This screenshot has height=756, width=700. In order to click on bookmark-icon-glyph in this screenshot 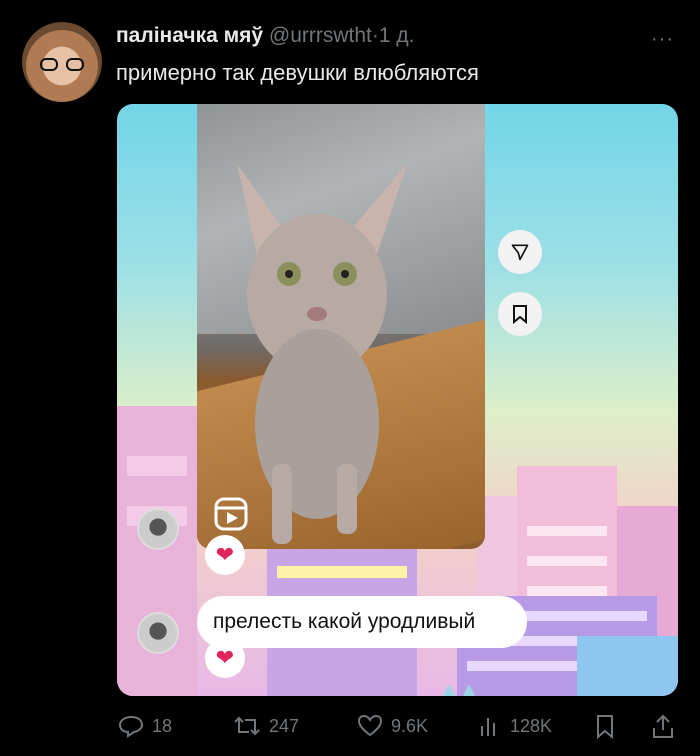, I will do `click(520, 314)`.